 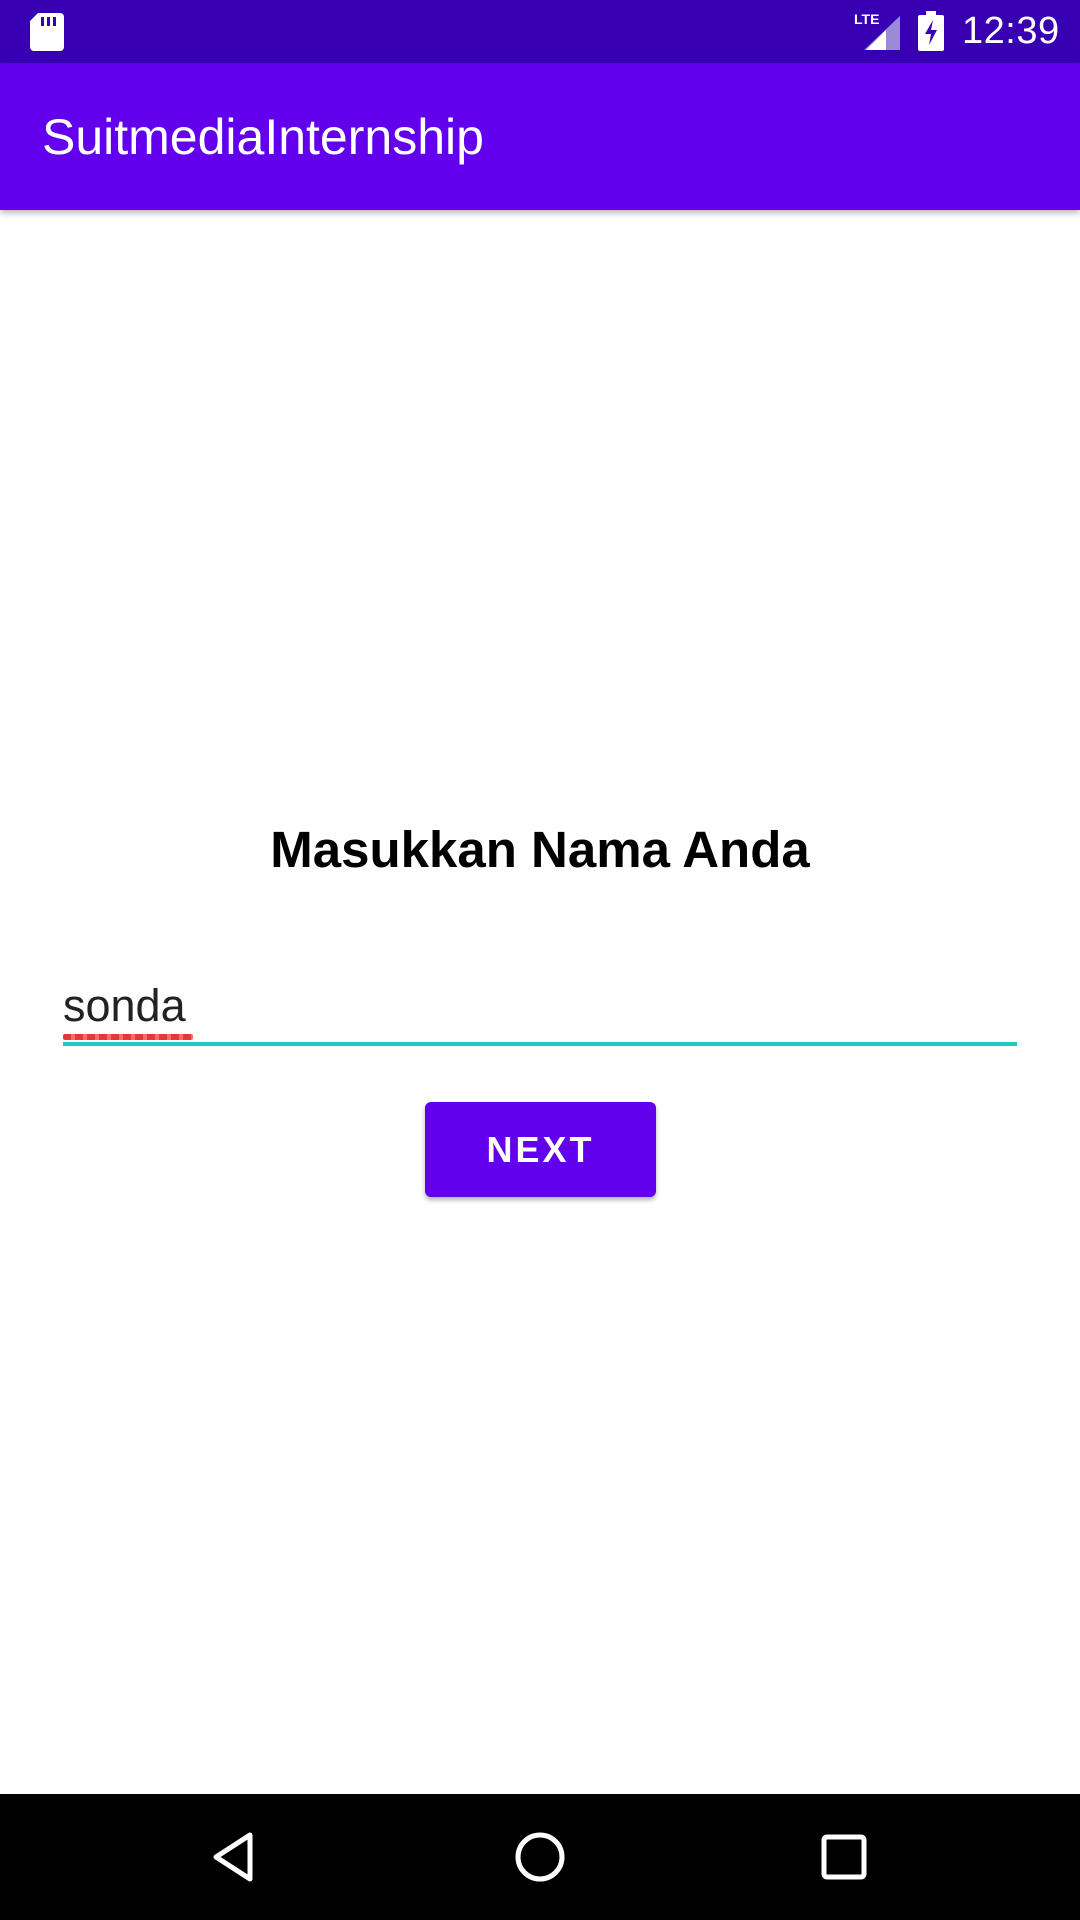 What do you see at coordinates (866, 19) in the screenshot?
I see `lte-label: LTE` at bounding box center [866, 19].